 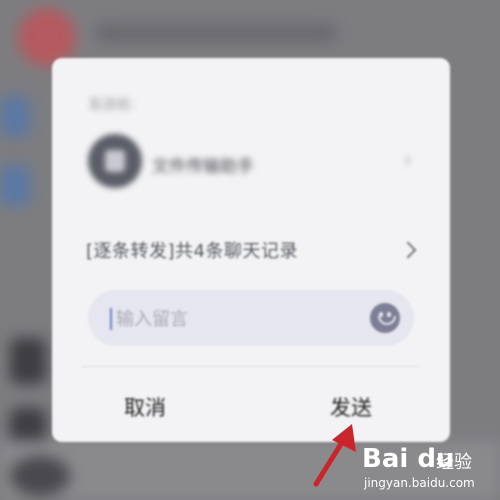 What do you see at coordinates (251, 366) in the screenshot?
I see `divider` at bounding box center [251, 366].